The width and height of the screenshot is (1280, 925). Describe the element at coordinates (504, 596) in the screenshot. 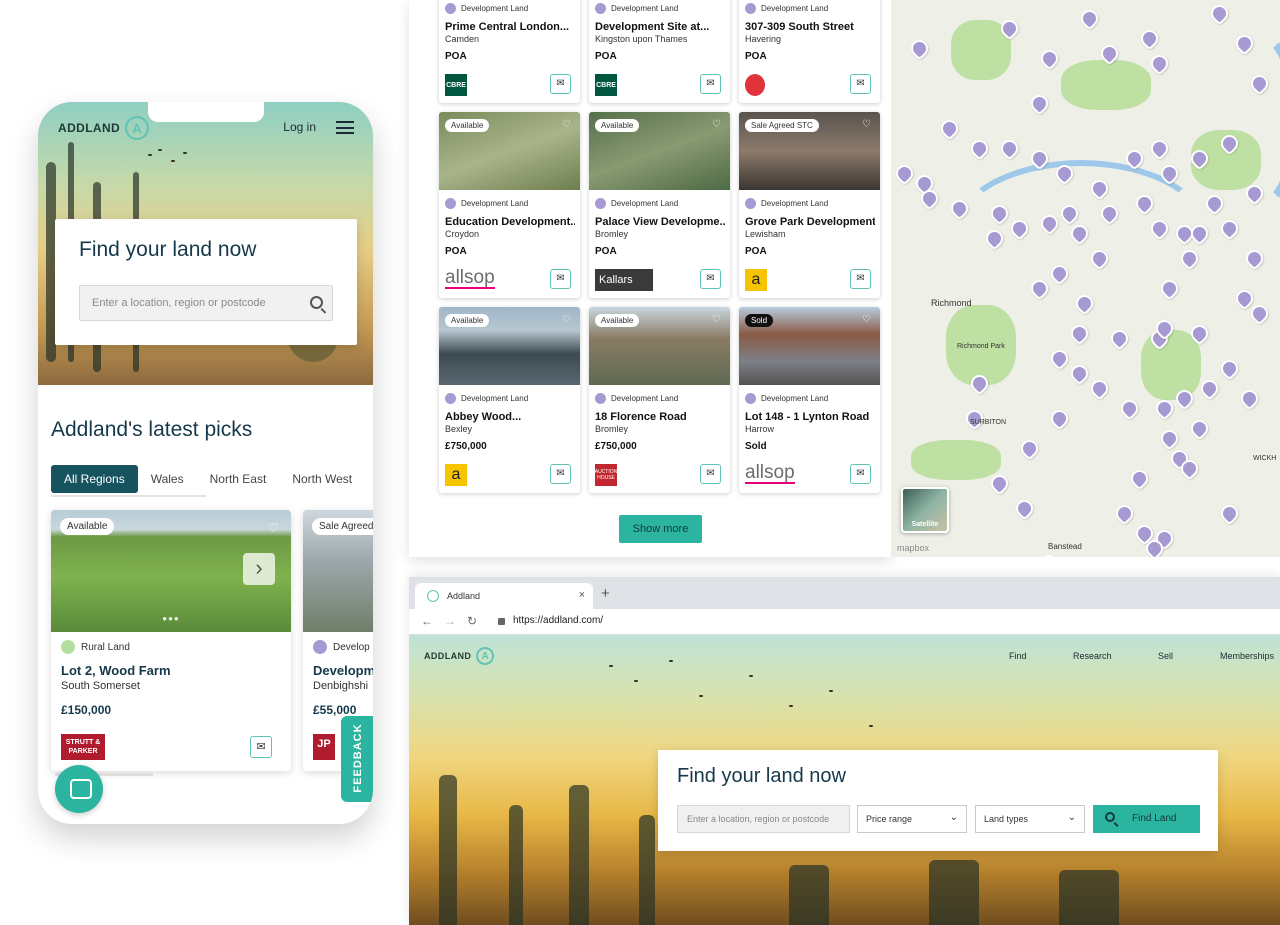

I see `browser-tab: Addland ×` at that location.